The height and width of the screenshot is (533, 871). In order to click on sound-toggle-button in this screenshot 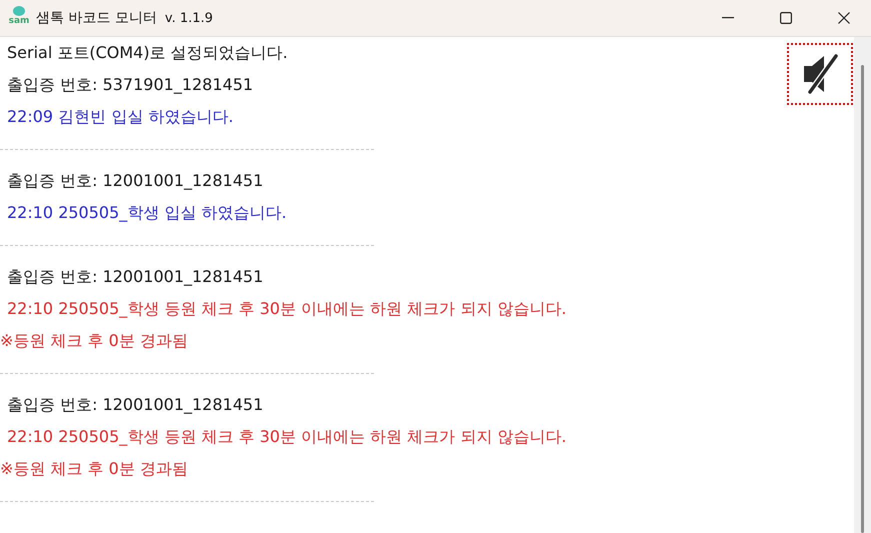, I will do `click(820, 74)`.